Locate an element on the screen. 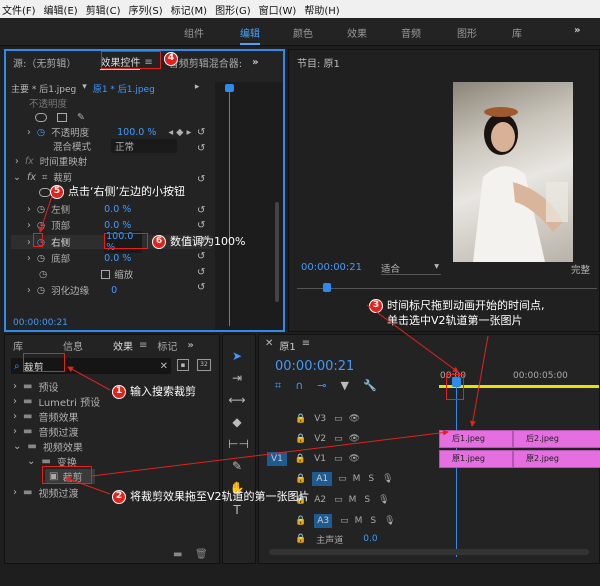 Image resolution: width=600 pixels, height=586 pixels. arrow-3a is located at coordinates (412, 338).